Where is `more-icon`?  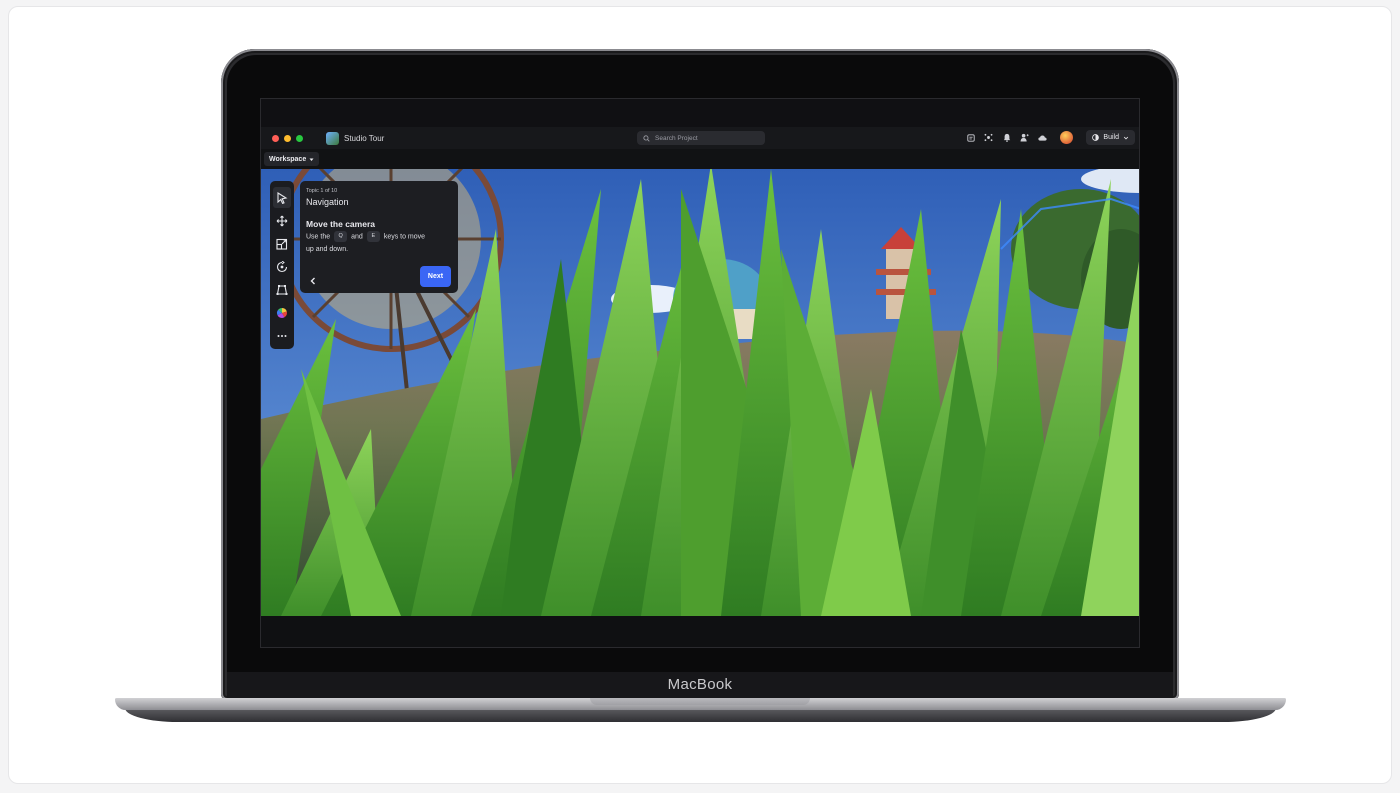 more-icon is located at coordinates (282, 335).